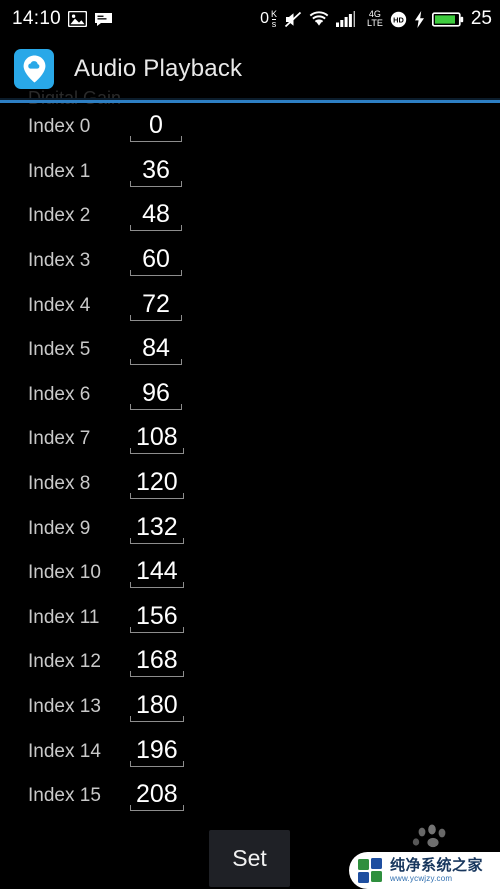  Describe the element at coordinates (250, 216) in the screenshot. I see `index-row: Index 2 48` at that location.